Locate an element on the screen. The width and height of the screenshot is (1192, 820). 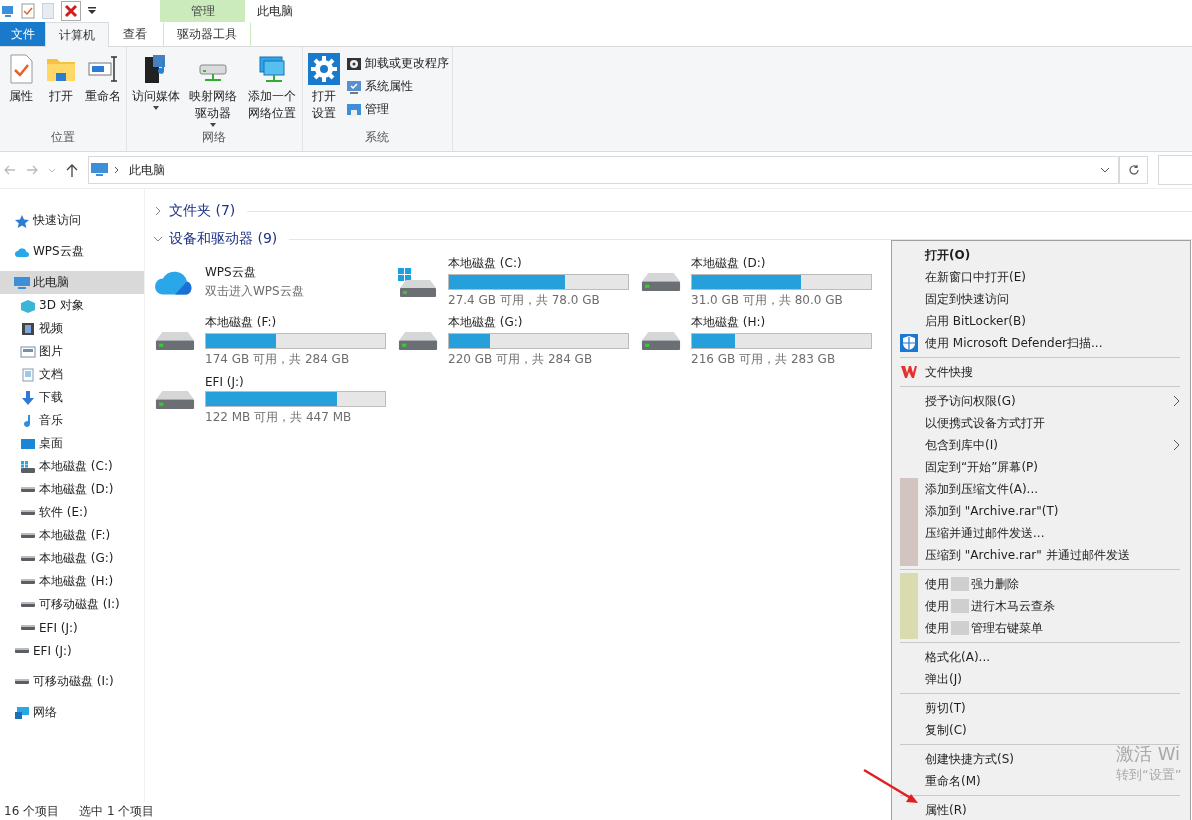
caret-icon is located at coordinates (156, 108).